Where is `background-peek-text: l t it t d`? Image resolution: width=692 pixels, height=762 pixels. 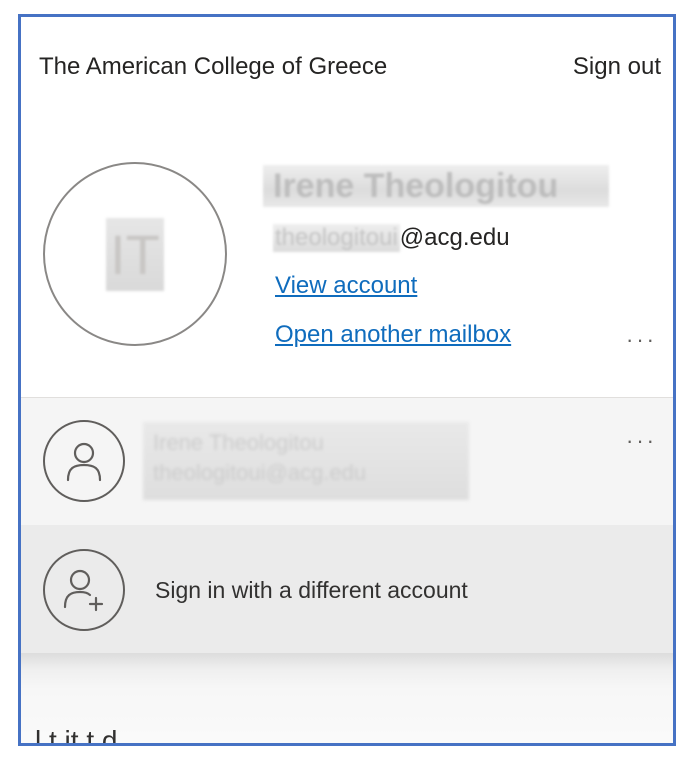
background-peek-text: l t it t d is located at coordinates (76, 735).